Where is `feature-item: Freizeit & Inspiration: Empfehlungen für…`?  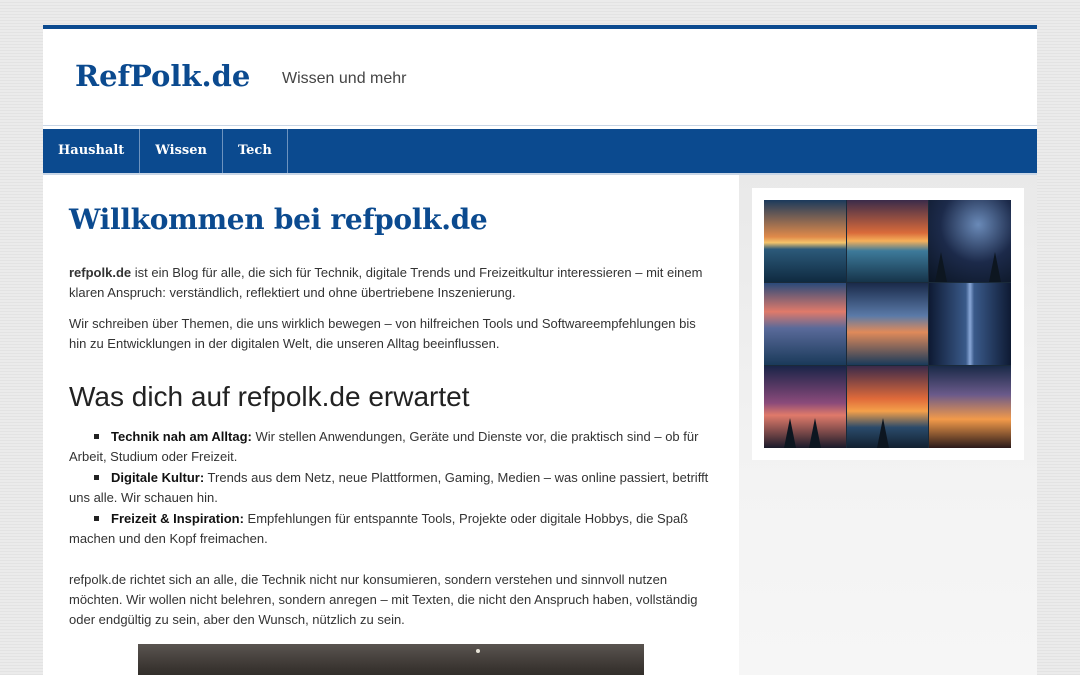 feature-item: Freizeit & Inspiration: Empfehlungen für… is located at coordinates (394, 529).